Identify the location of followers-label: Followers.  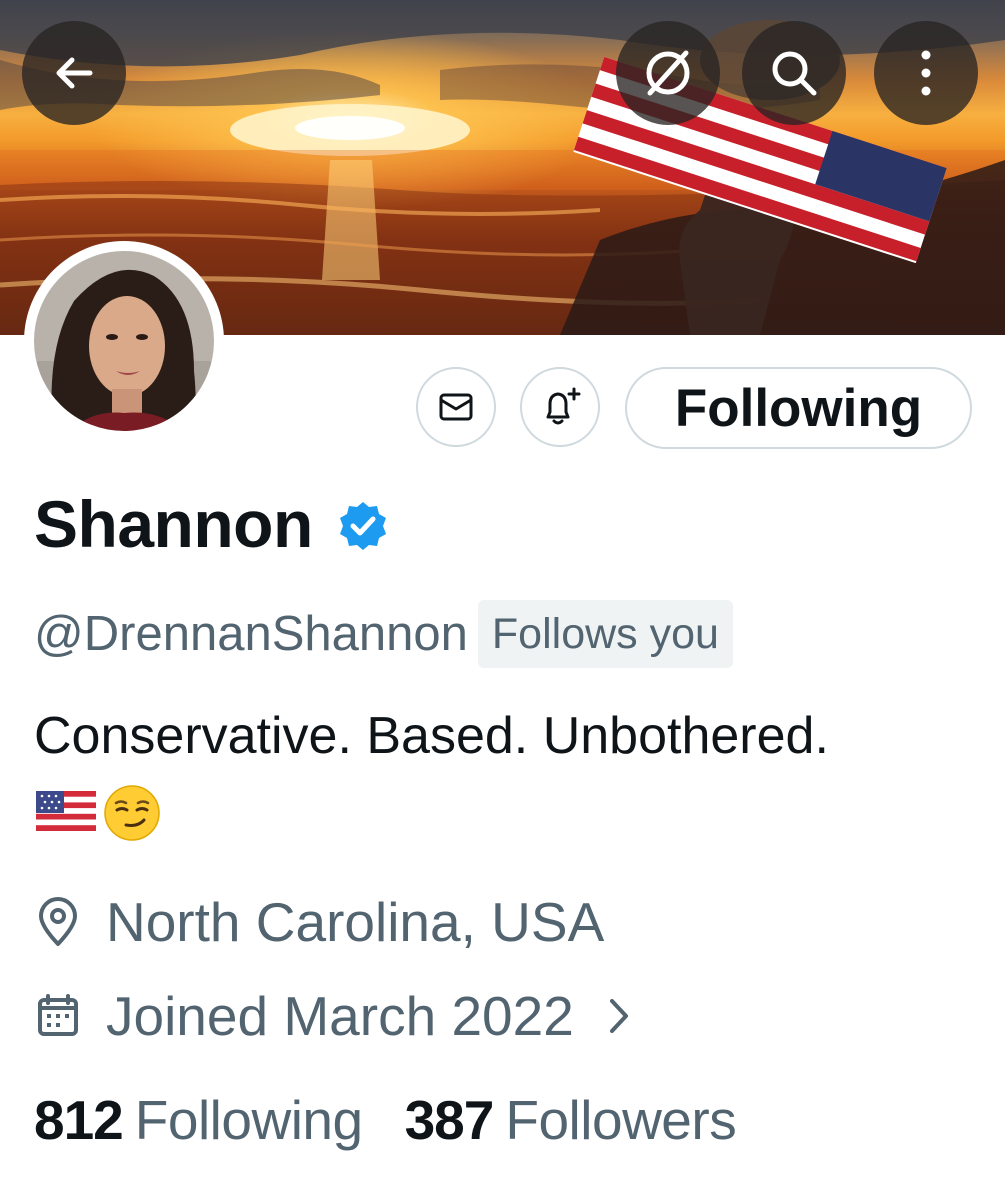
(621, 1120).